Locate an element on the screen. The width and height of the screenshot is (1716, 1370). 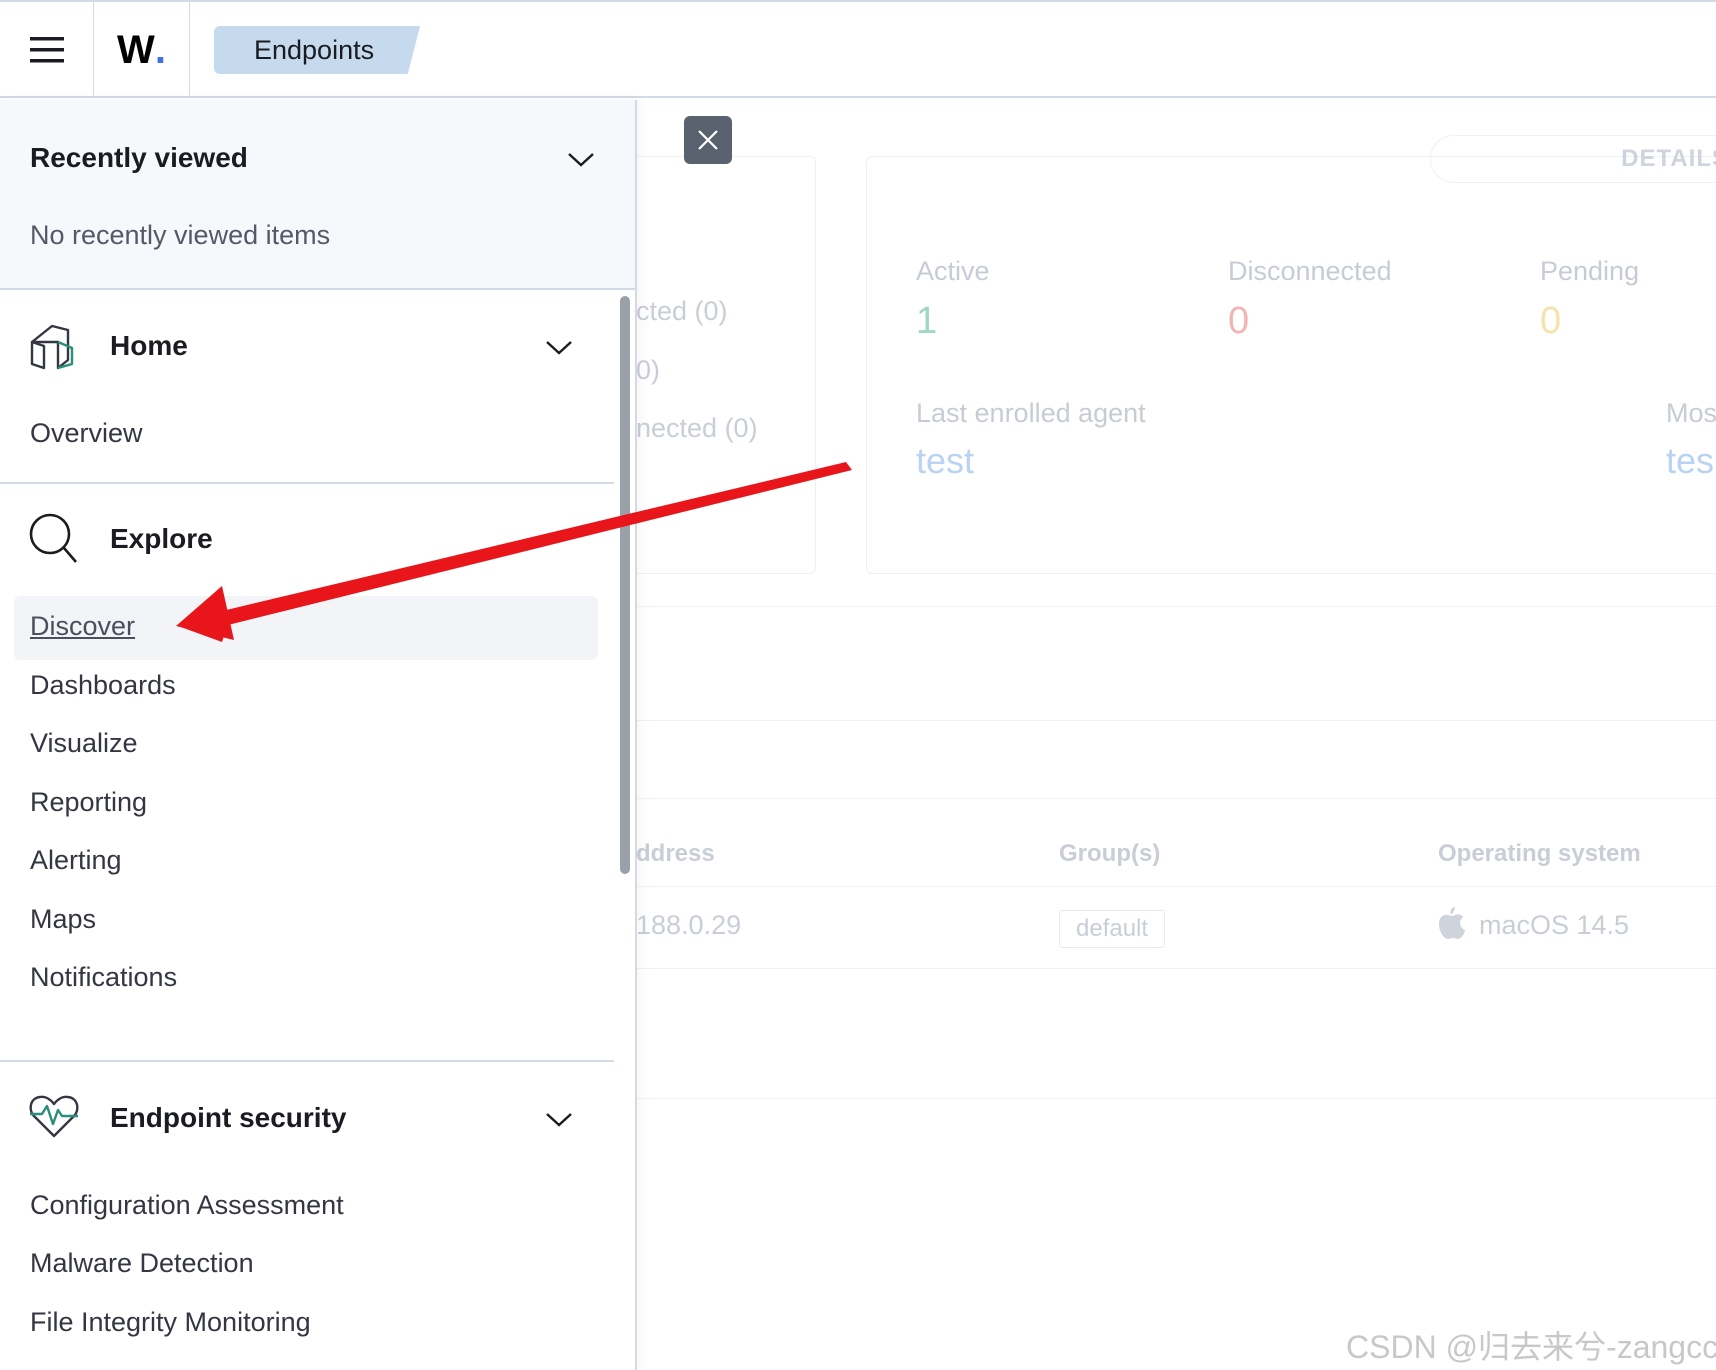
nav-item-dashboards: Dashboards is located at coordinates (103, 685).